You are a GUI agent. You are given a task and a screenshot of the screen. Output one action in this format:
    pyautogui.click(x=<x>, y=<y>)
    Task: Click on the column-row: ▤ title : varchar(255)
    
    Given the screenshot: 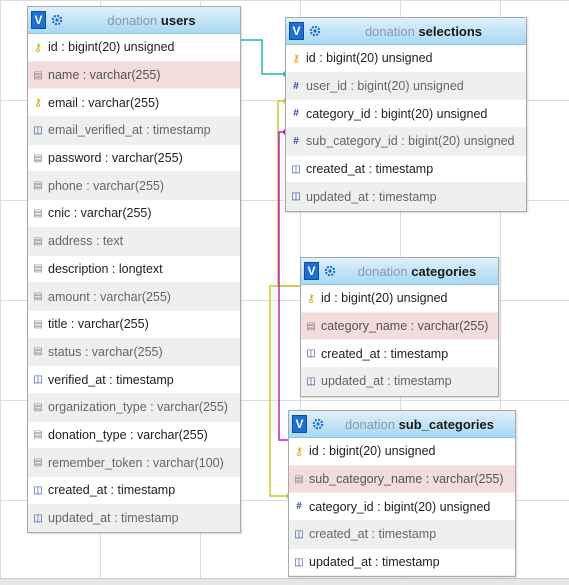 What is the action you would take?
    pyautogui.click(x=134, y=325)
    